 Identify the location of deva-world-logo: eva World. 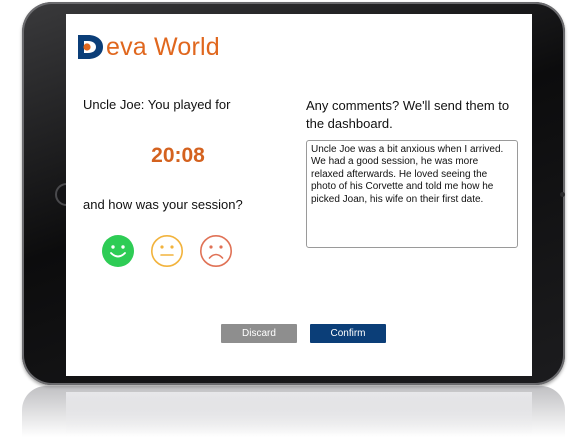
(147, 47).